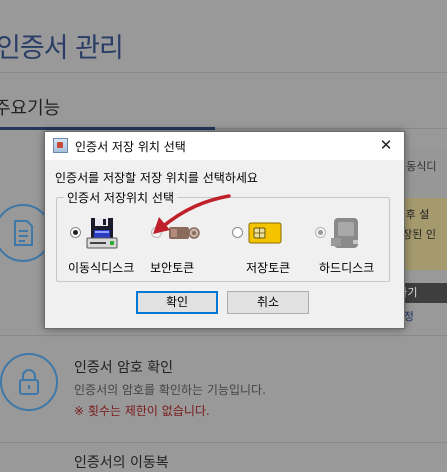 This screenshot has height=472, width=447. Describe the element at coordinates (320, 232) in the screenshot. I see `radio-hard-disk` at that location.